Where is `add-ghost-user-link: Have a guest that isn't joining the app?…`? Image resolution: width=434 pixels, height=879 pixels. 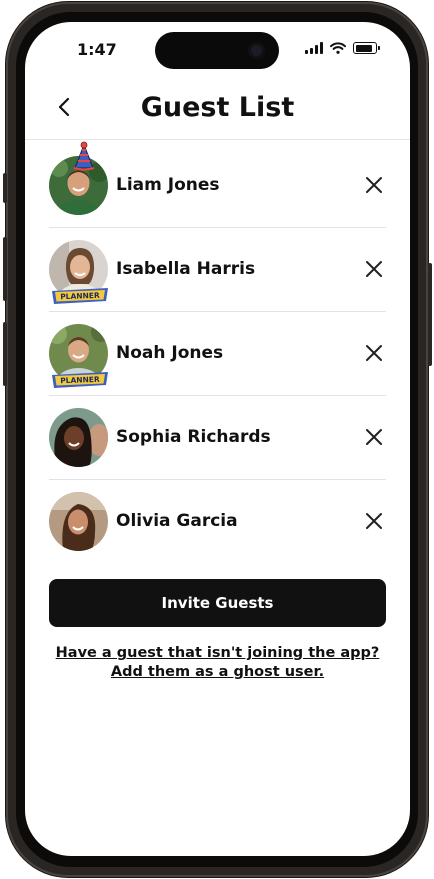 add-ghost-user-link: Have a guest that isn't joining the app?… is located at coordinates (217, 663).